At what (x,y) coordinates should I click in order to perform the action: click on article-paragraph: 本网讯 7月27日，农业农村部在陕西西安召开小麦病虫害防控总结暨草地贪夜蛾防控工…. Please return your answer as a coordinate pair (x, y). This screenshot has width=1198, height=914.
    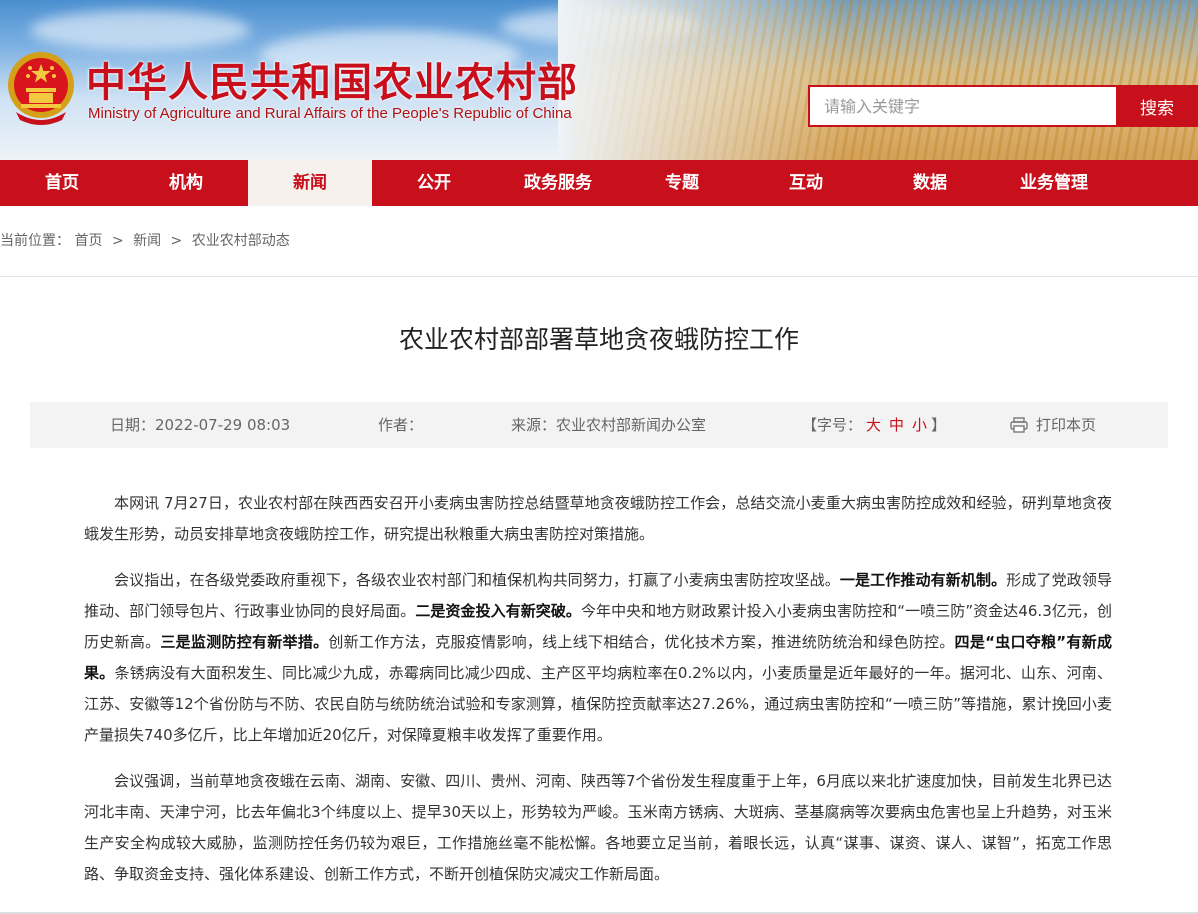
    Looking at the image, I should click on (598, 518).